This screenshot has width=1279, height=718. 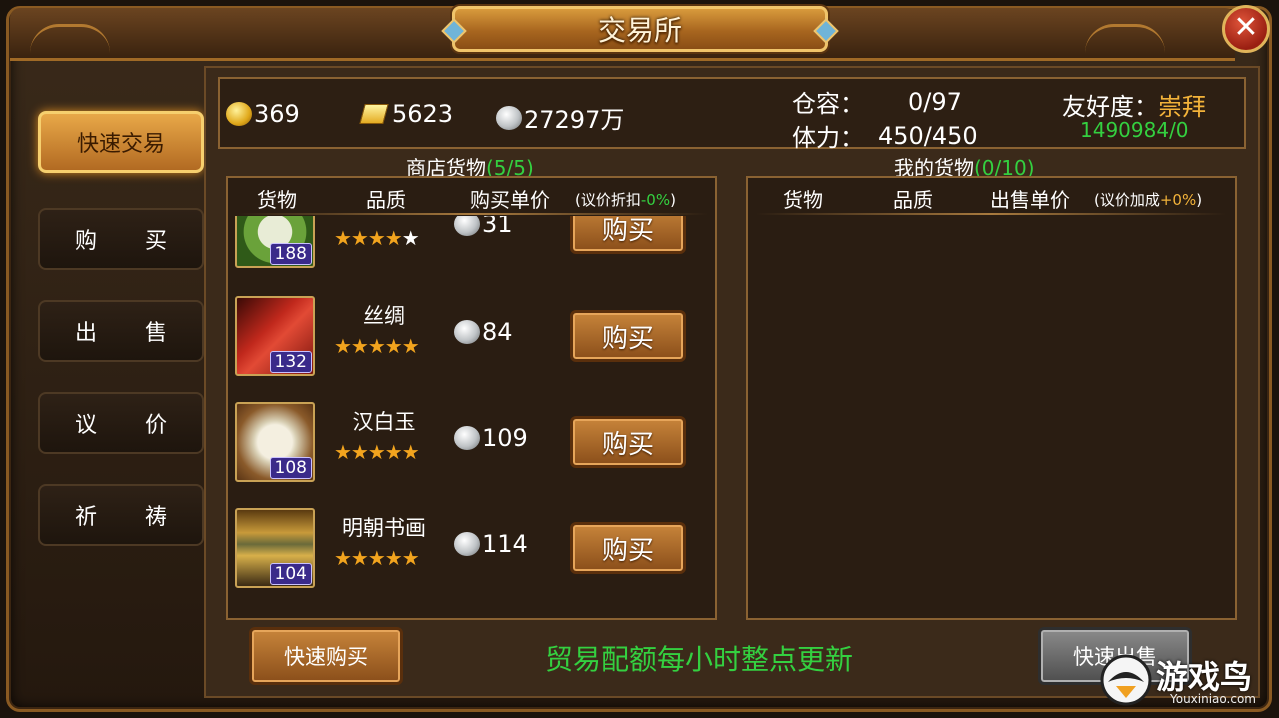 I want to click on item-count: 108, so click(x=290, y=468).